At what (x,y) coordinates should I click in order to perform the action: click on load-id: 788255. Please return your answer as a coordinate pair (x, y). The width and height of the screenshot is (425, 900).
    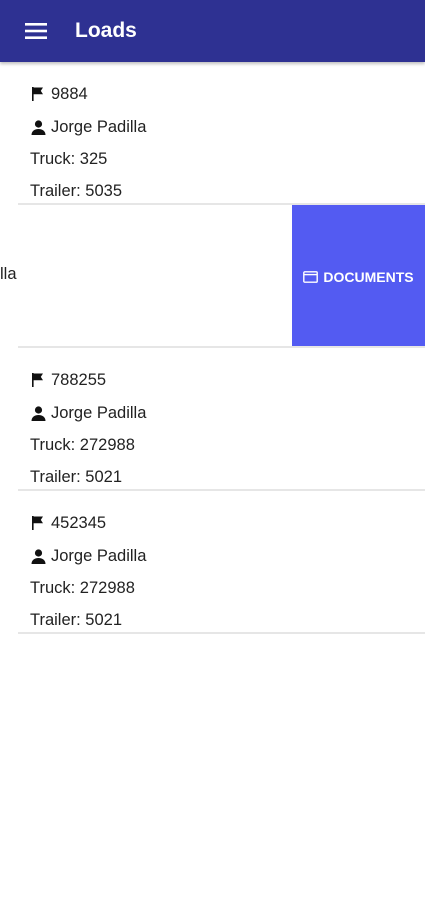
    Looking at the image, I should click on (79, 379).